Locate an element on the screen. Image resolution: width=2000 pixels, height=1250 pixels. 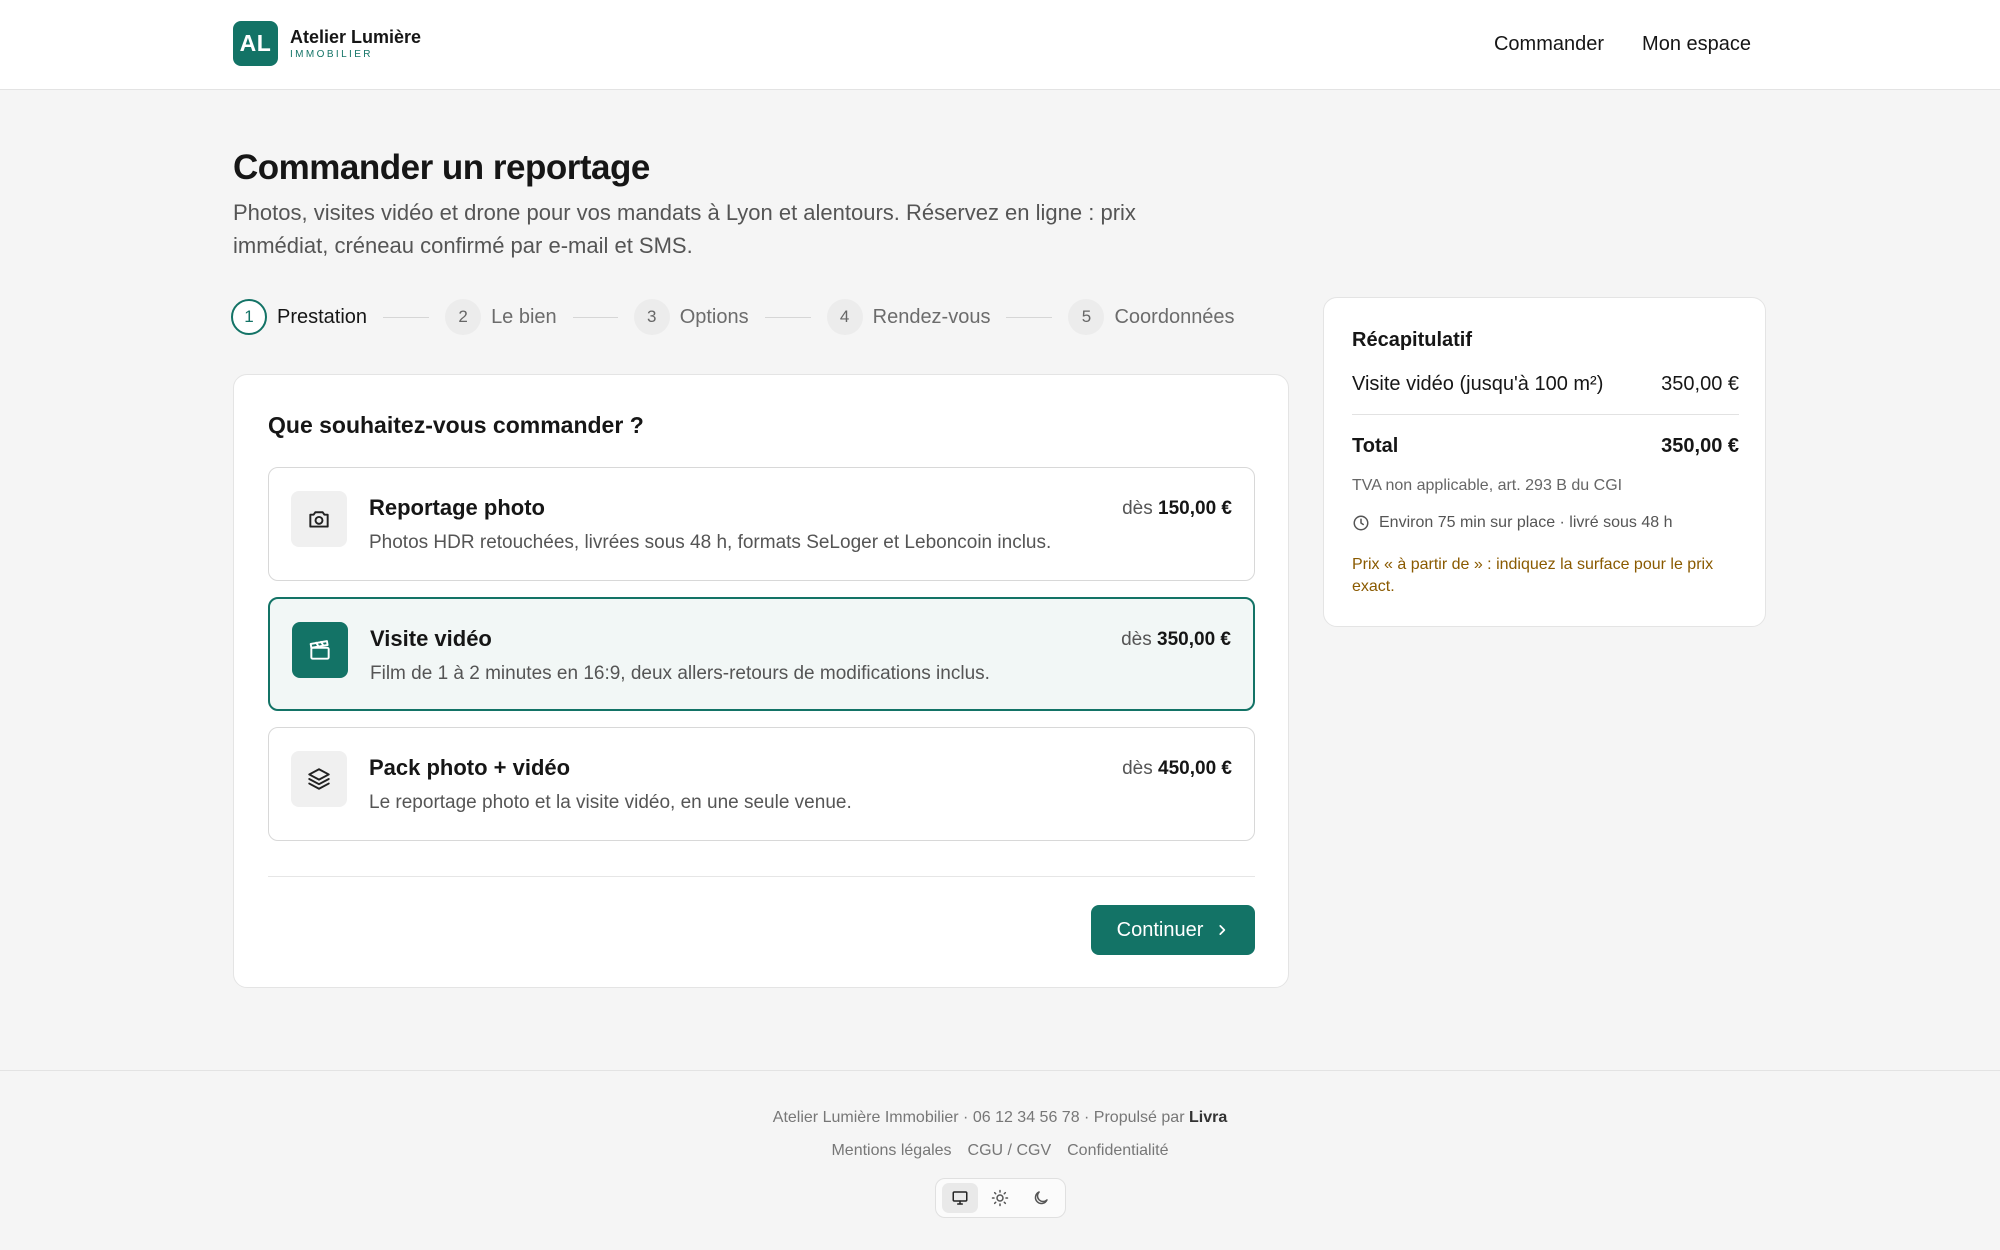
clock-icon is located at coordinates (1361, 523).